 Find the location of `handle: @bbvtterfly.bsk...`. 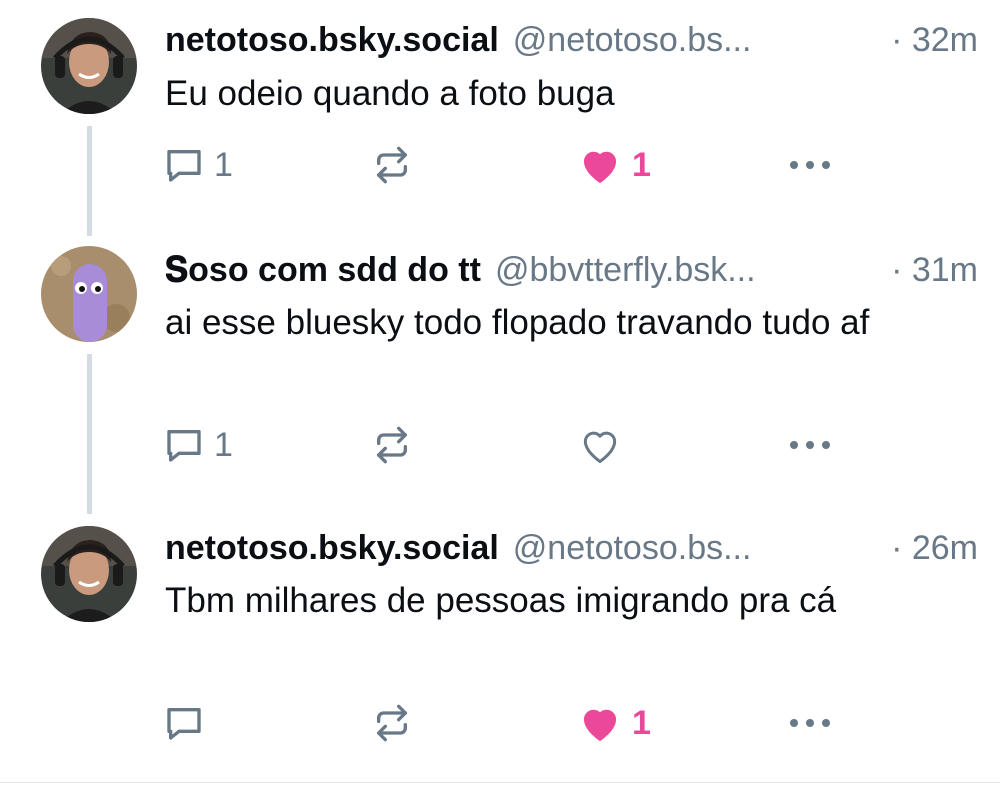

handle: @bbvtterfly.bsk... is located at coordinates (625, 270).